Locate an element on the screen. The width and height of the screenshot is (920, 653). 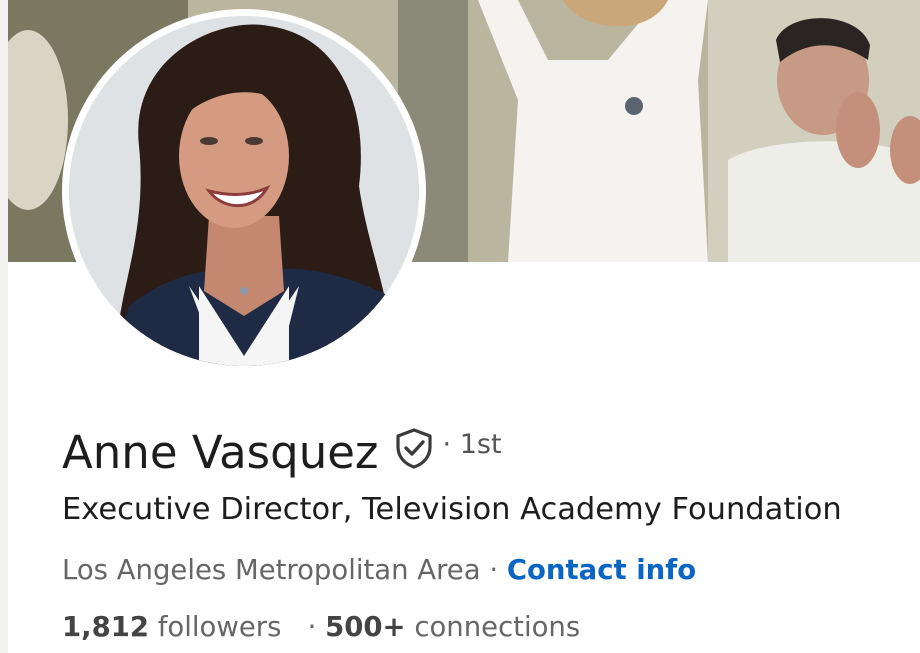
name-row: Anne Vasquez · 1st is located at coordinates (282, 453).